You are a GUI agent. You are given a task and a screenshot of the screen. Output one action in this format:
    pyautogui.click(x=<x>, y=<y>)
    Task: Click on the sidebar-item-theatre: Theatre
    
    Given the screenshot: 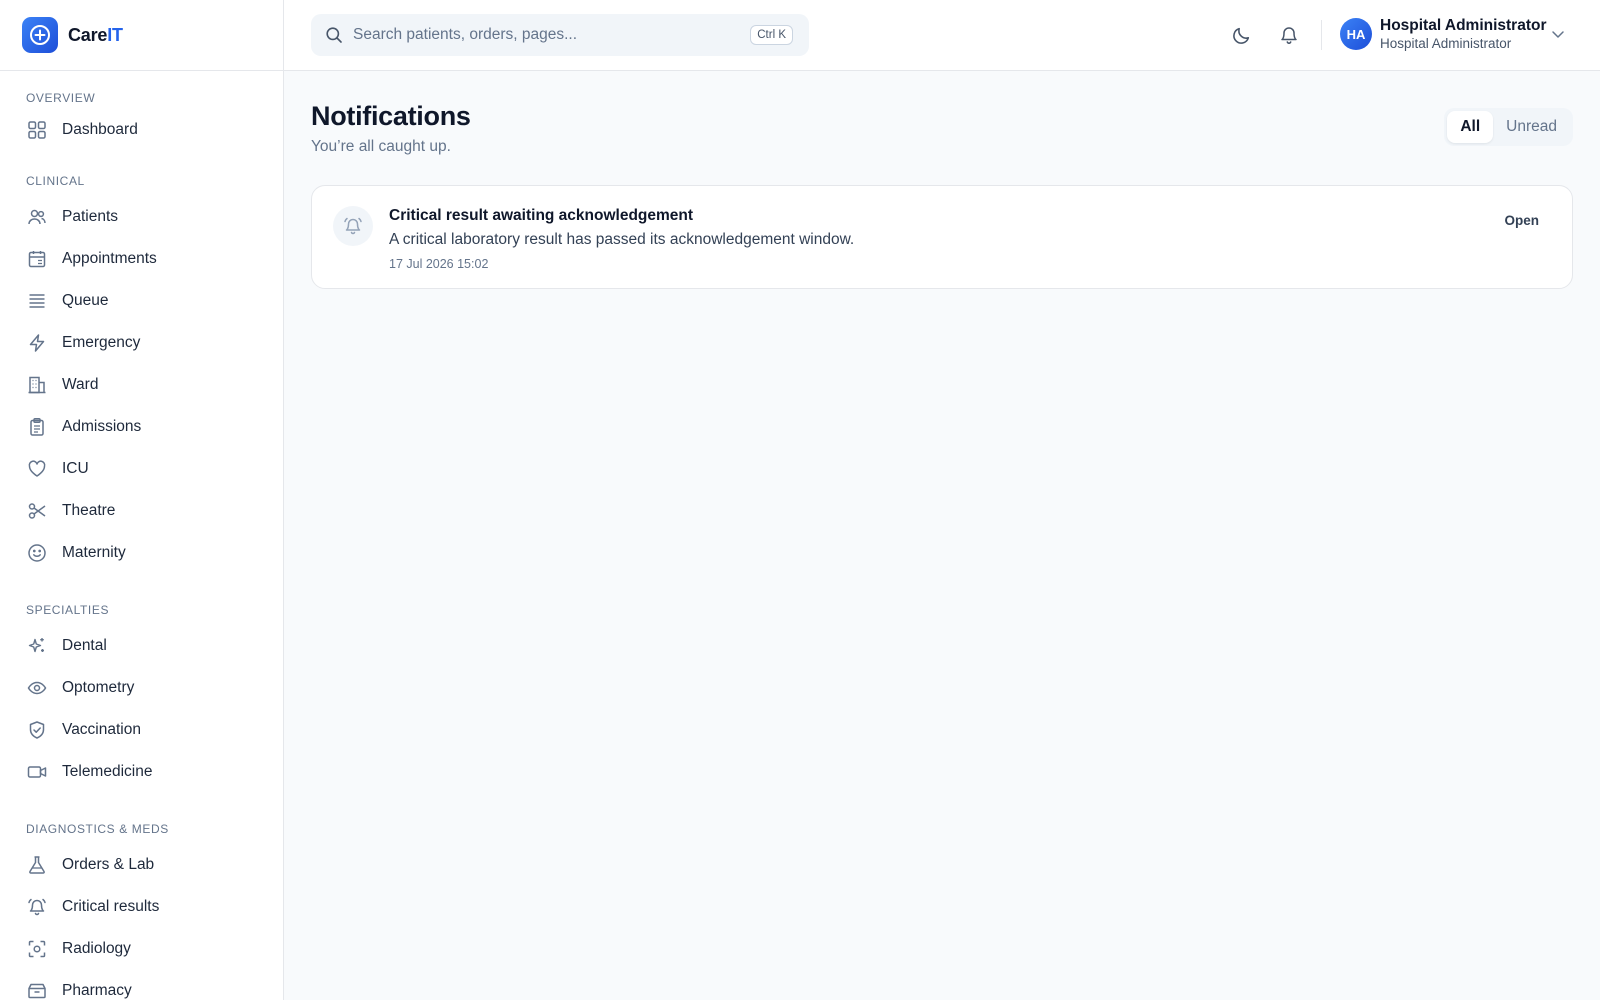 What is the action you would take?
    pyautogui.click(x=141, y=511)
    